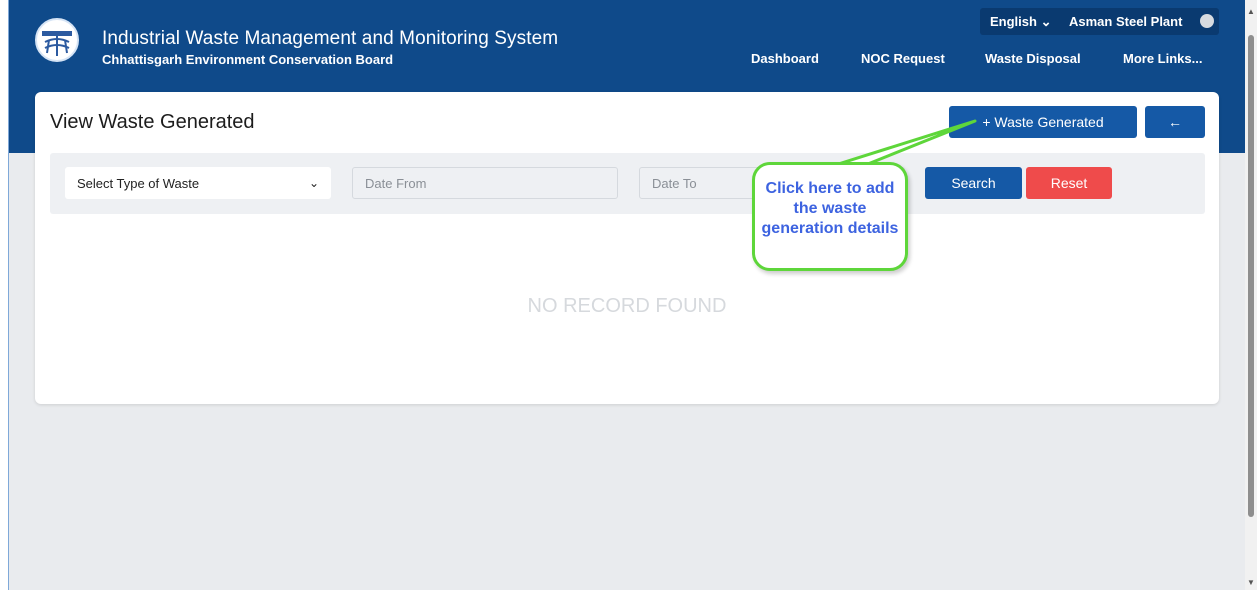 The image size is (1257, 590). What do you see at coordinates (903, 58) in the screenshot?
I see `nav-noc-request: NOC Request` at bounding box center [903, 58].